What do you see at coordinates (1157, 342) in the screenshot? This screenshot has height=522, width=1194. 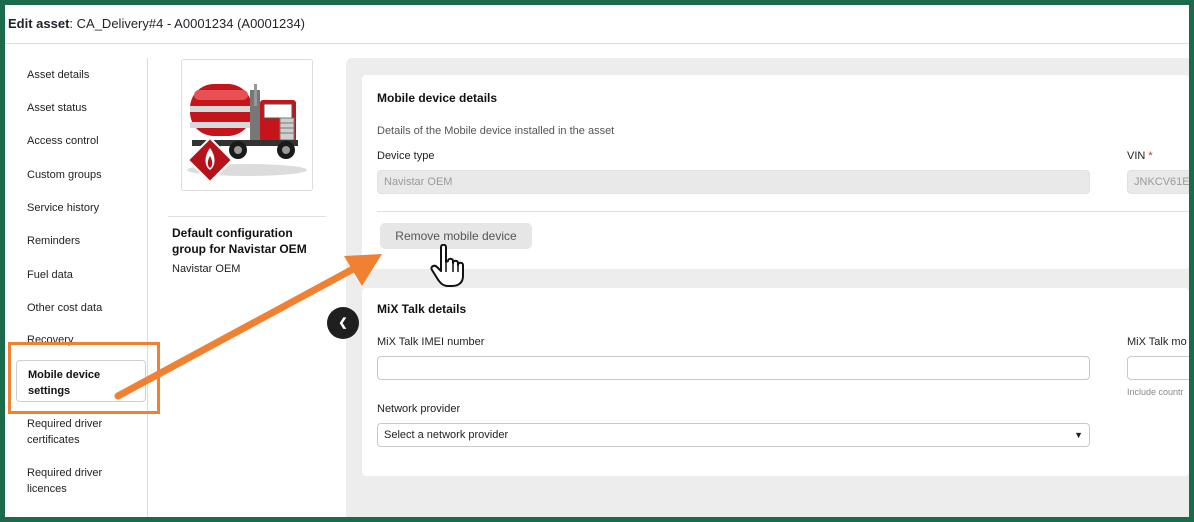 I see `mix-talk-mobile-label: MiX Talk mo` at bounding box center [1157, 342].